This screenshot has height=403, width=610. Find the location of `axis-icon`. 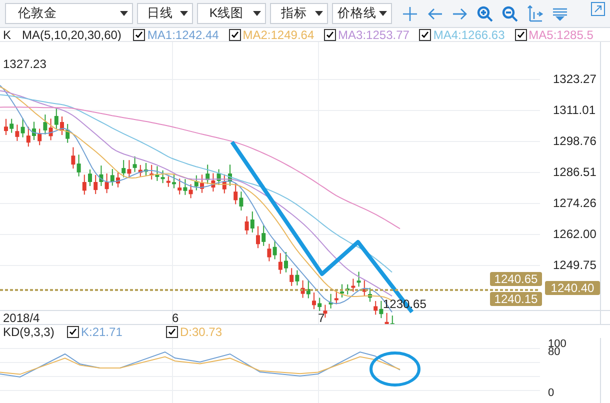

axis-icon is located at coordinates (535, 13).